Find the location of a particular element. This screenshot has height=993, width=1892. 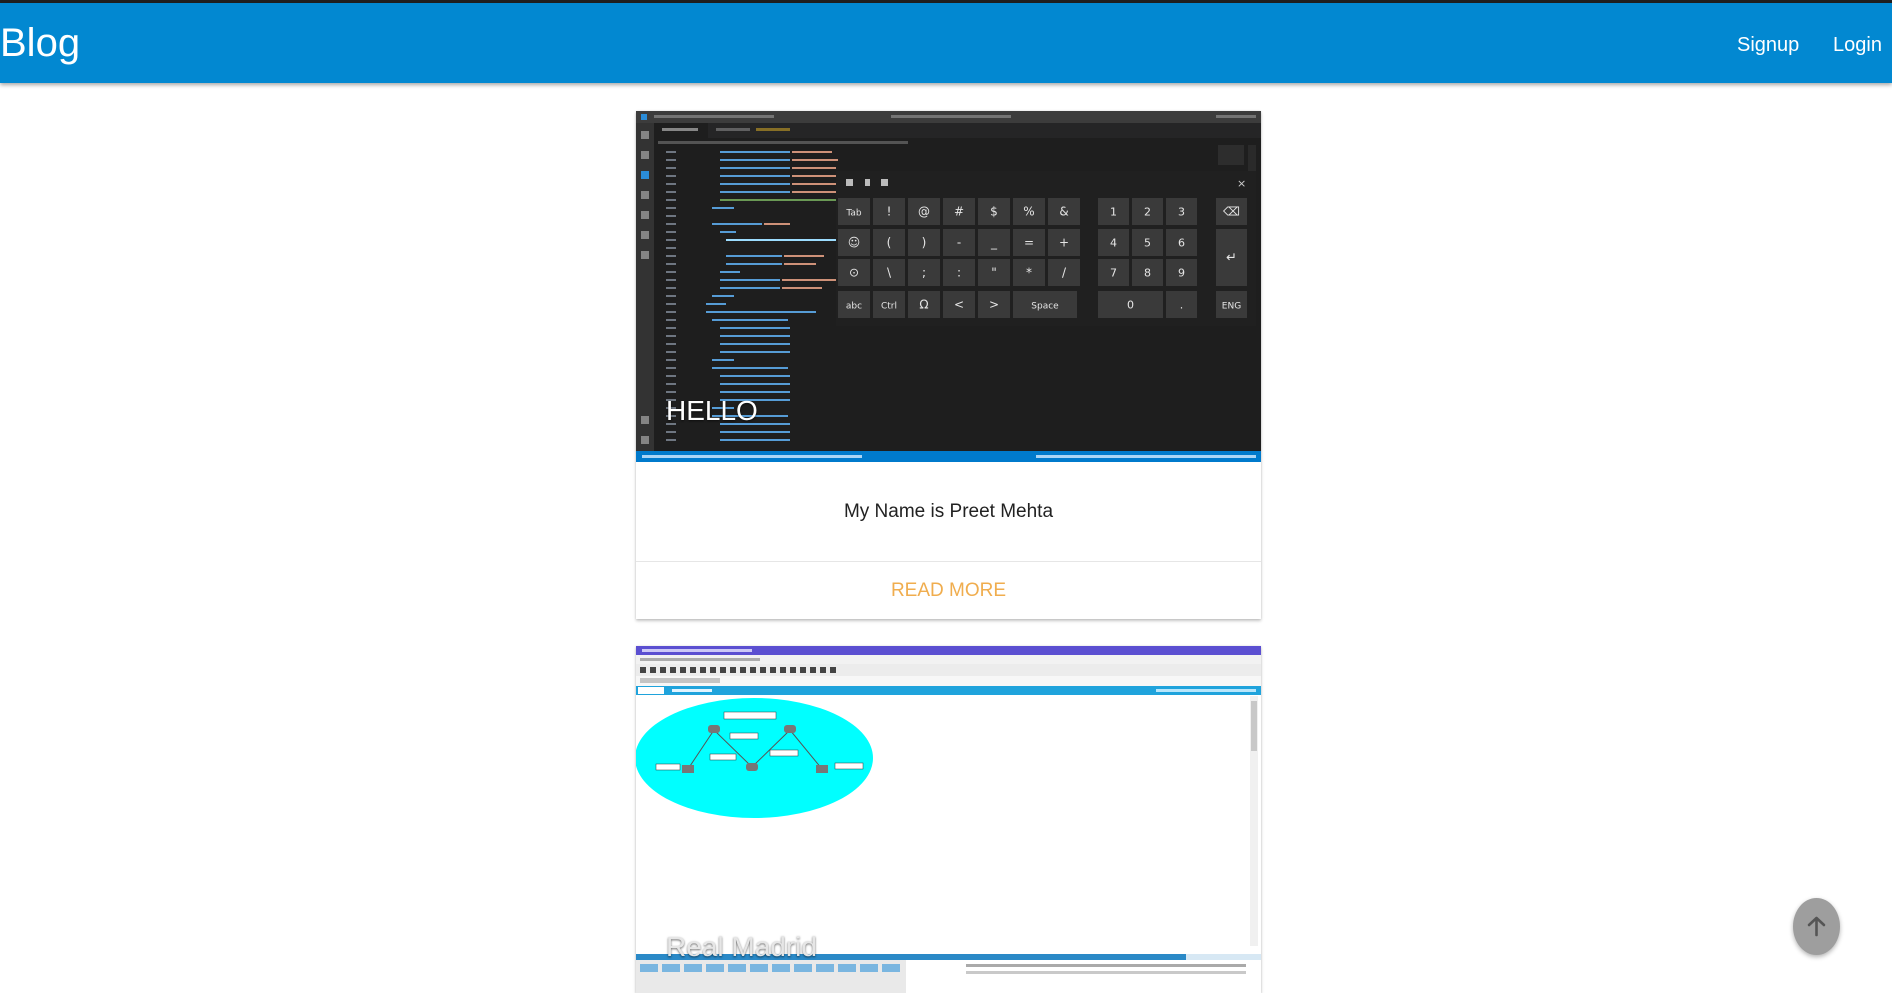

keyboard-key-label: ( is located at coordinates (889, 243).